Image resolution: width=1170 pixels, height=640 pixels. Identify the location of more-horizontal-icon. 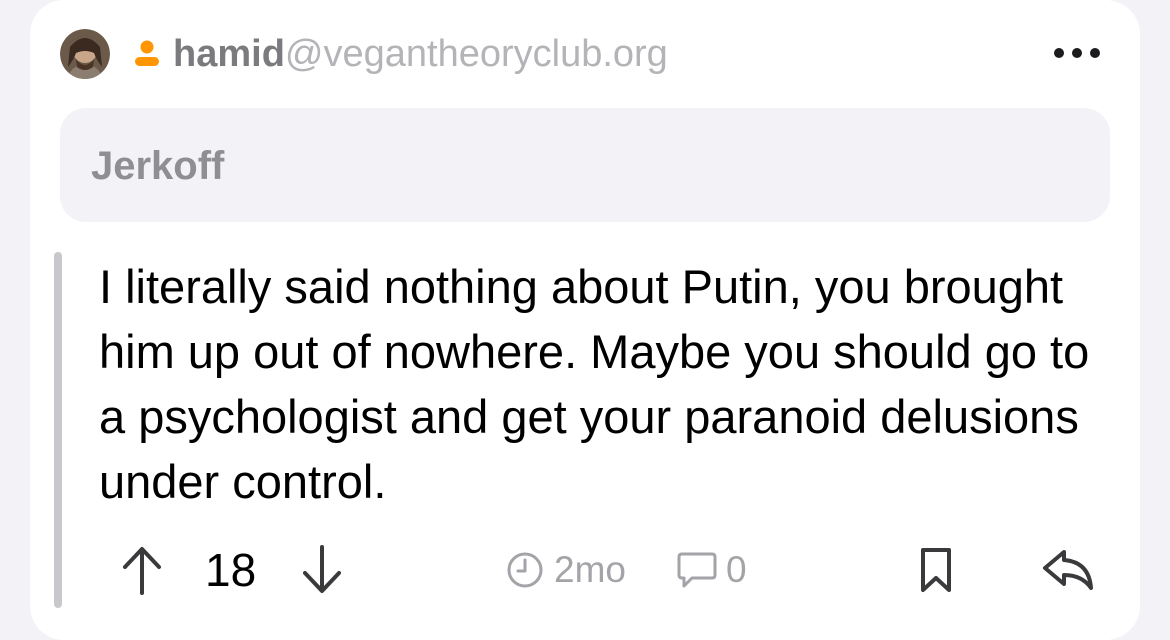
(1059, 53).